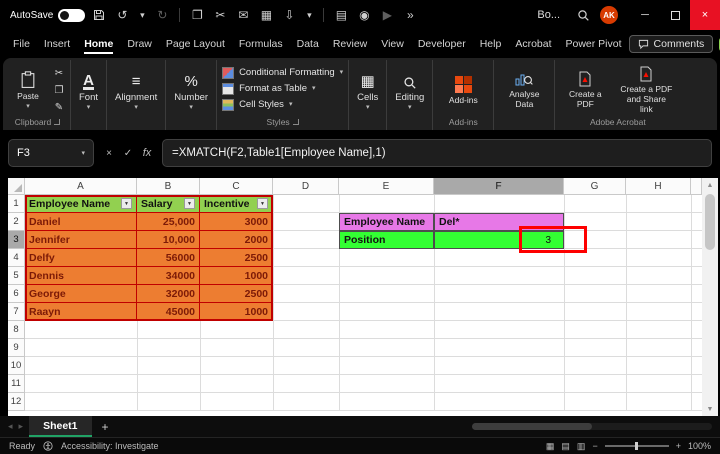 Image resolution: width=720 pixels, height=454 pixels. What do you see at coordinates (595, 186) in the screenshot?
I see `column-header-g: G` at bounding box center [595, 186].